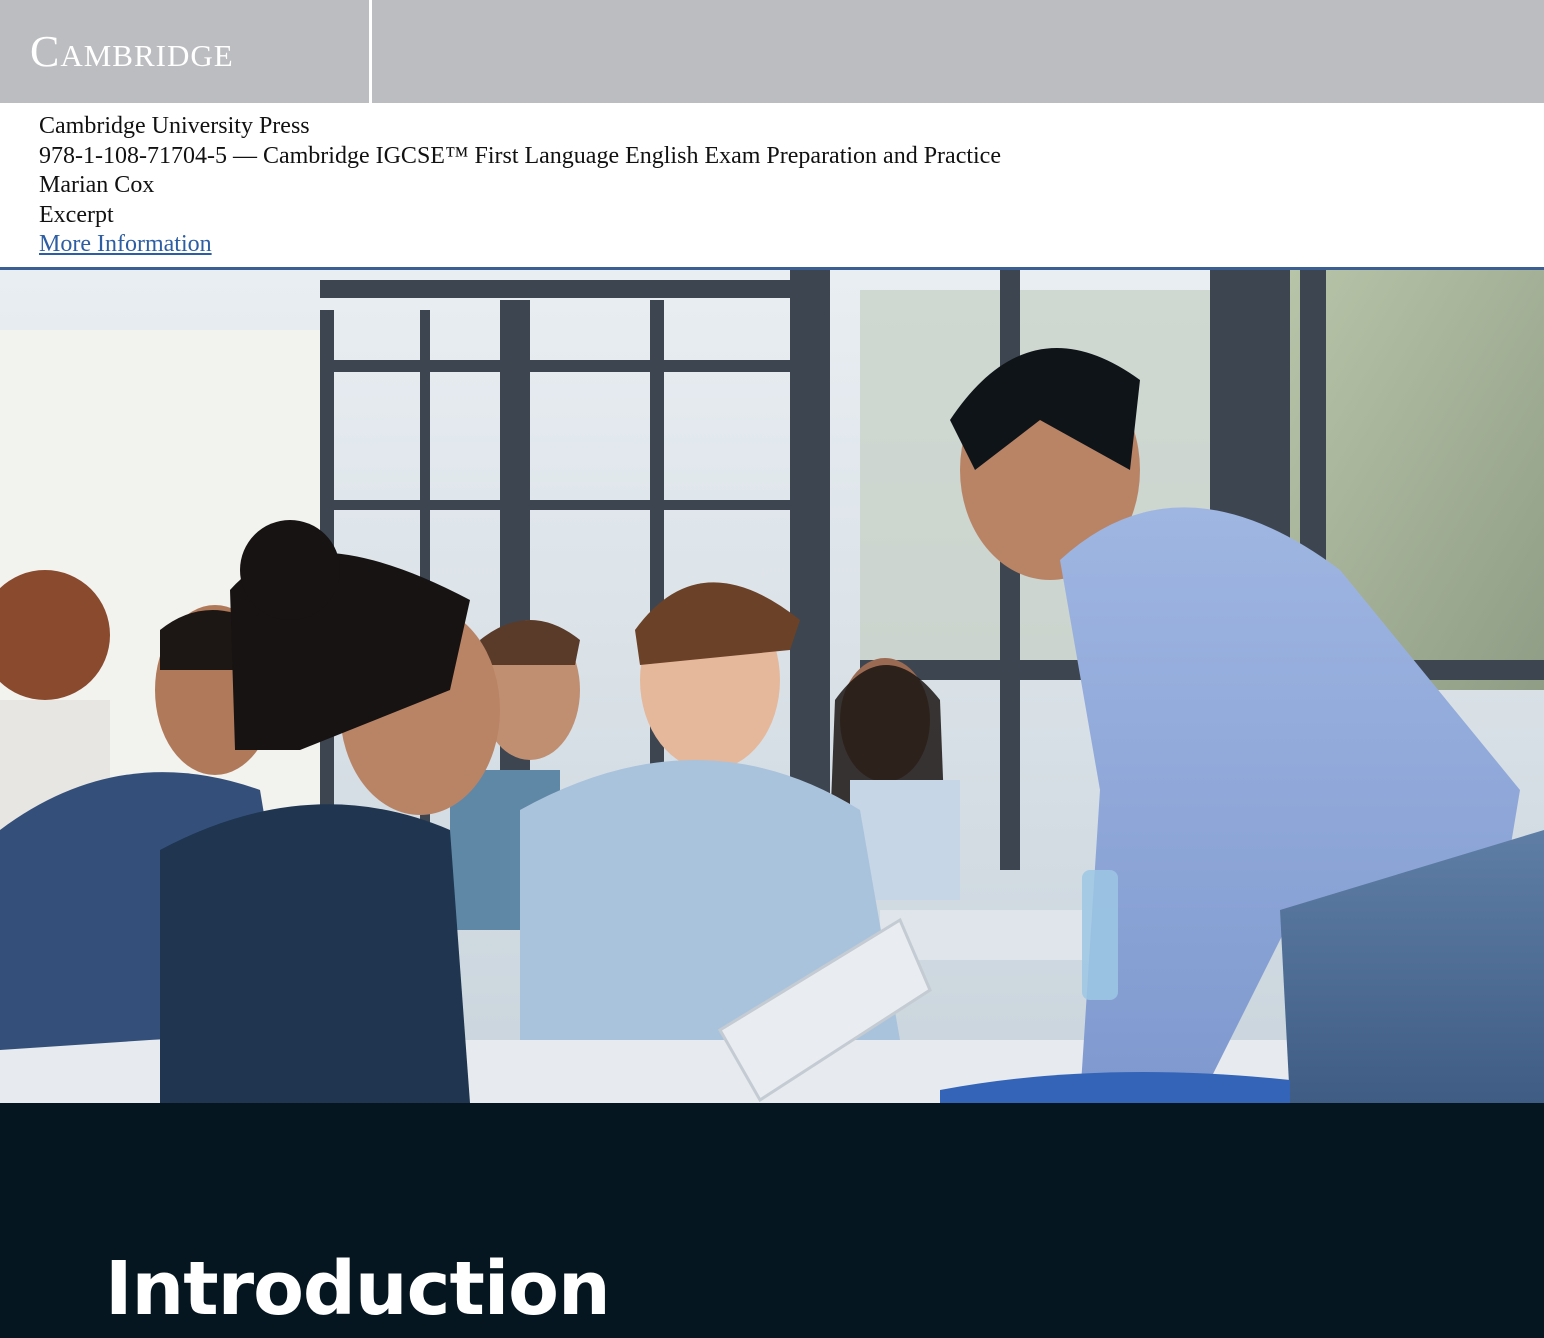 This screenshot has width=1544, height=1338. Describe the element at coordinates (772, 51) in the screenshot. I see `cambridge-banner: Cambridge` at that location.